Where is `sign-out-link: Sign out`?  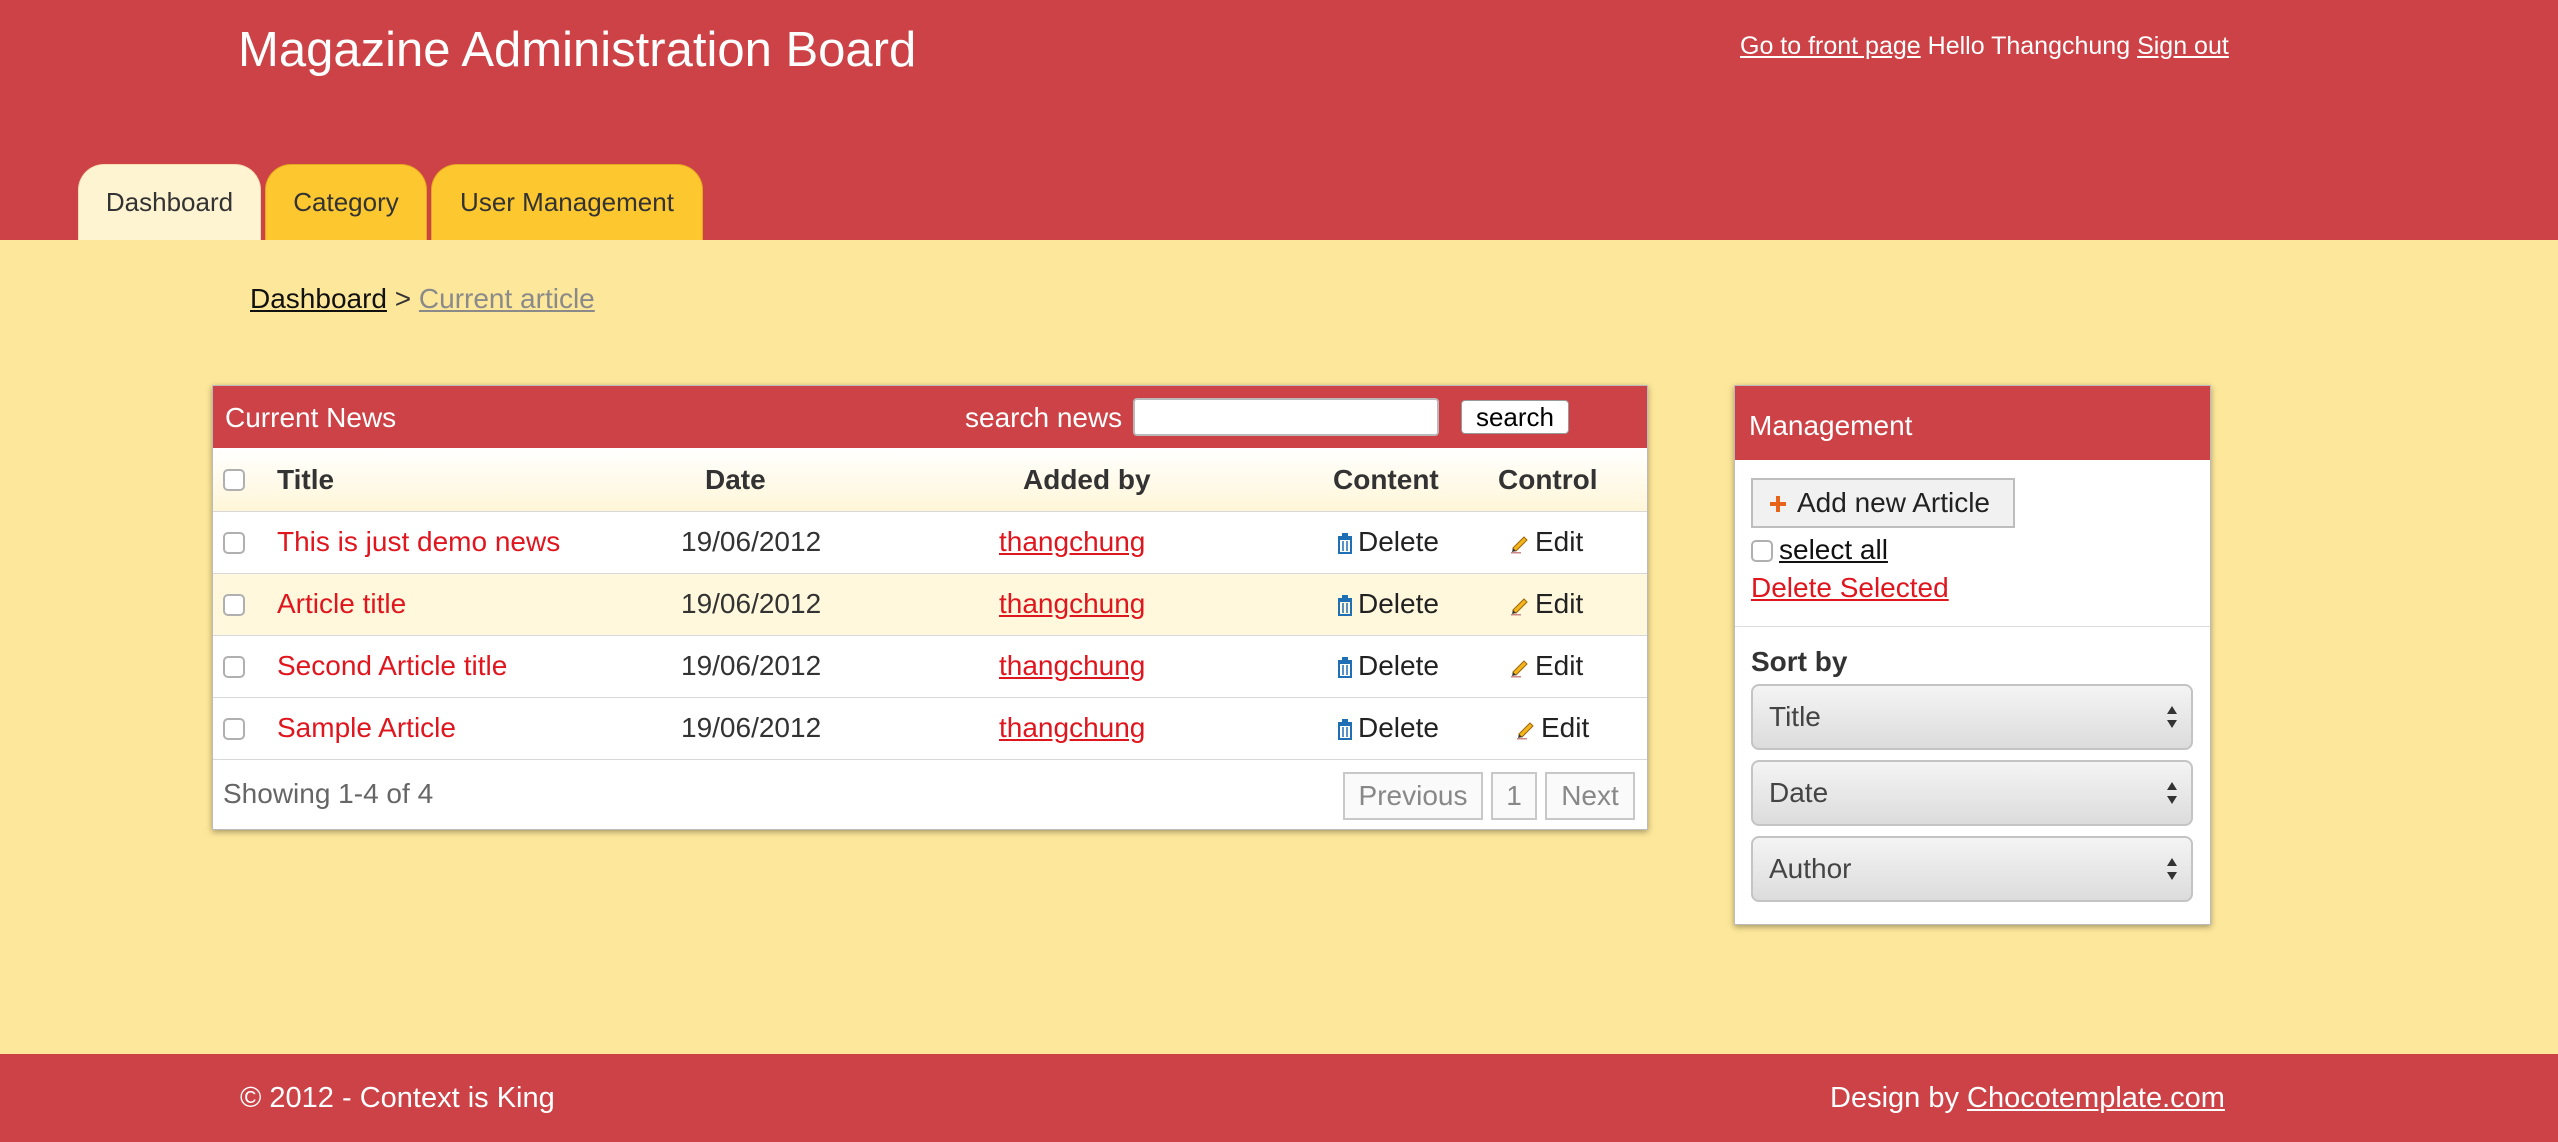 sign-out-link: Sign out is located at coordinates (2183, 46).